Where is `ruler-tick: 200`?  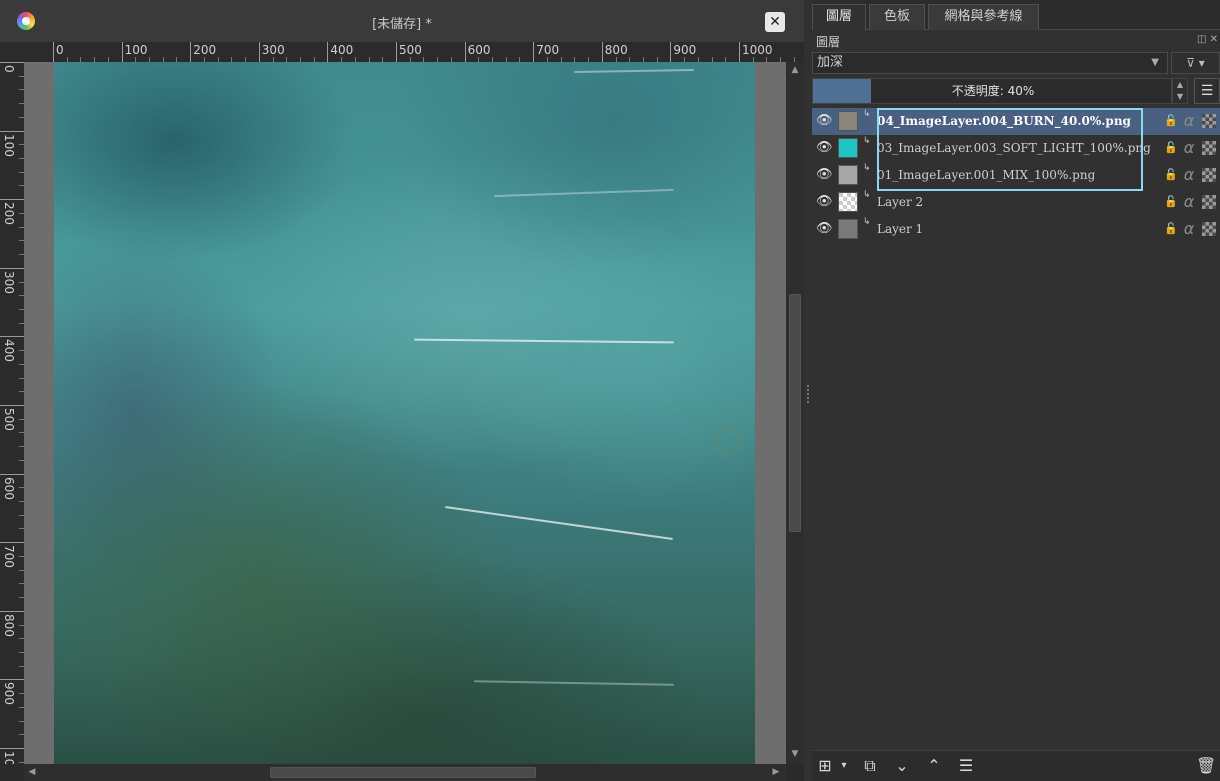 ruler-tick: 200 is located at coordinates (12, 212).